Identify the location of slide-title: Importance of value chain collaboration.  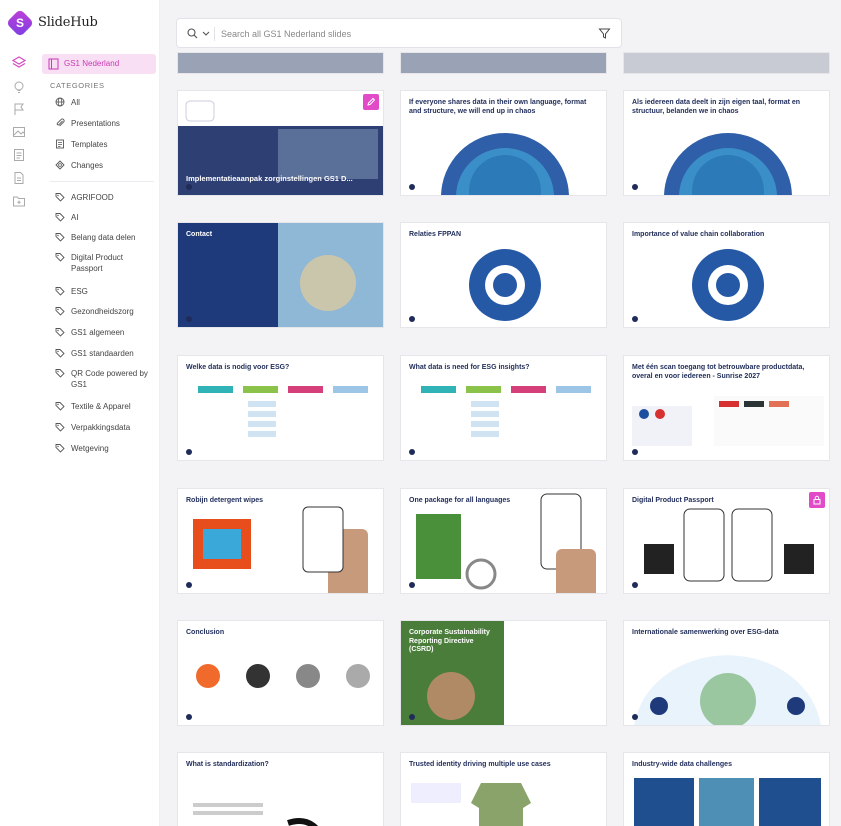
(698, 234).